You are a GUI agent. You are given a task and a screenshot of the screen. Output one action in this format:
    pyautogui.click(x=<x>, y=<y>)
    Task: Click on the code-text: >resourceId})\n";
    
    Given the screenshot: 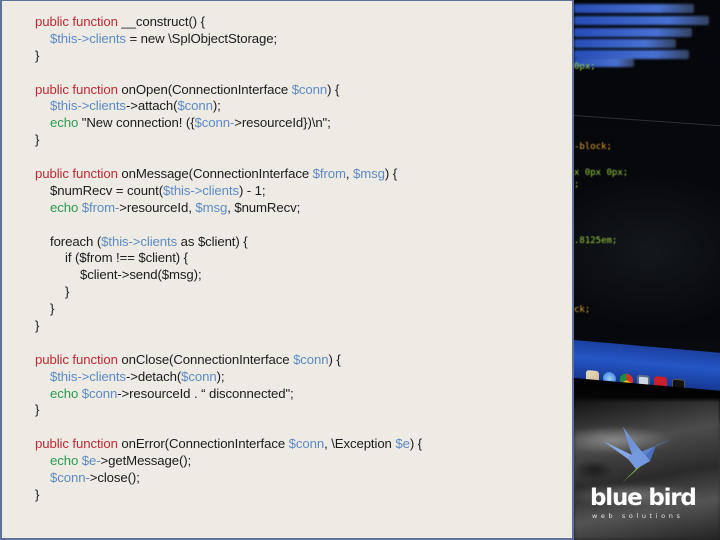 What is the action you would take?
    pyautogui.click(x=282, y=123)
    